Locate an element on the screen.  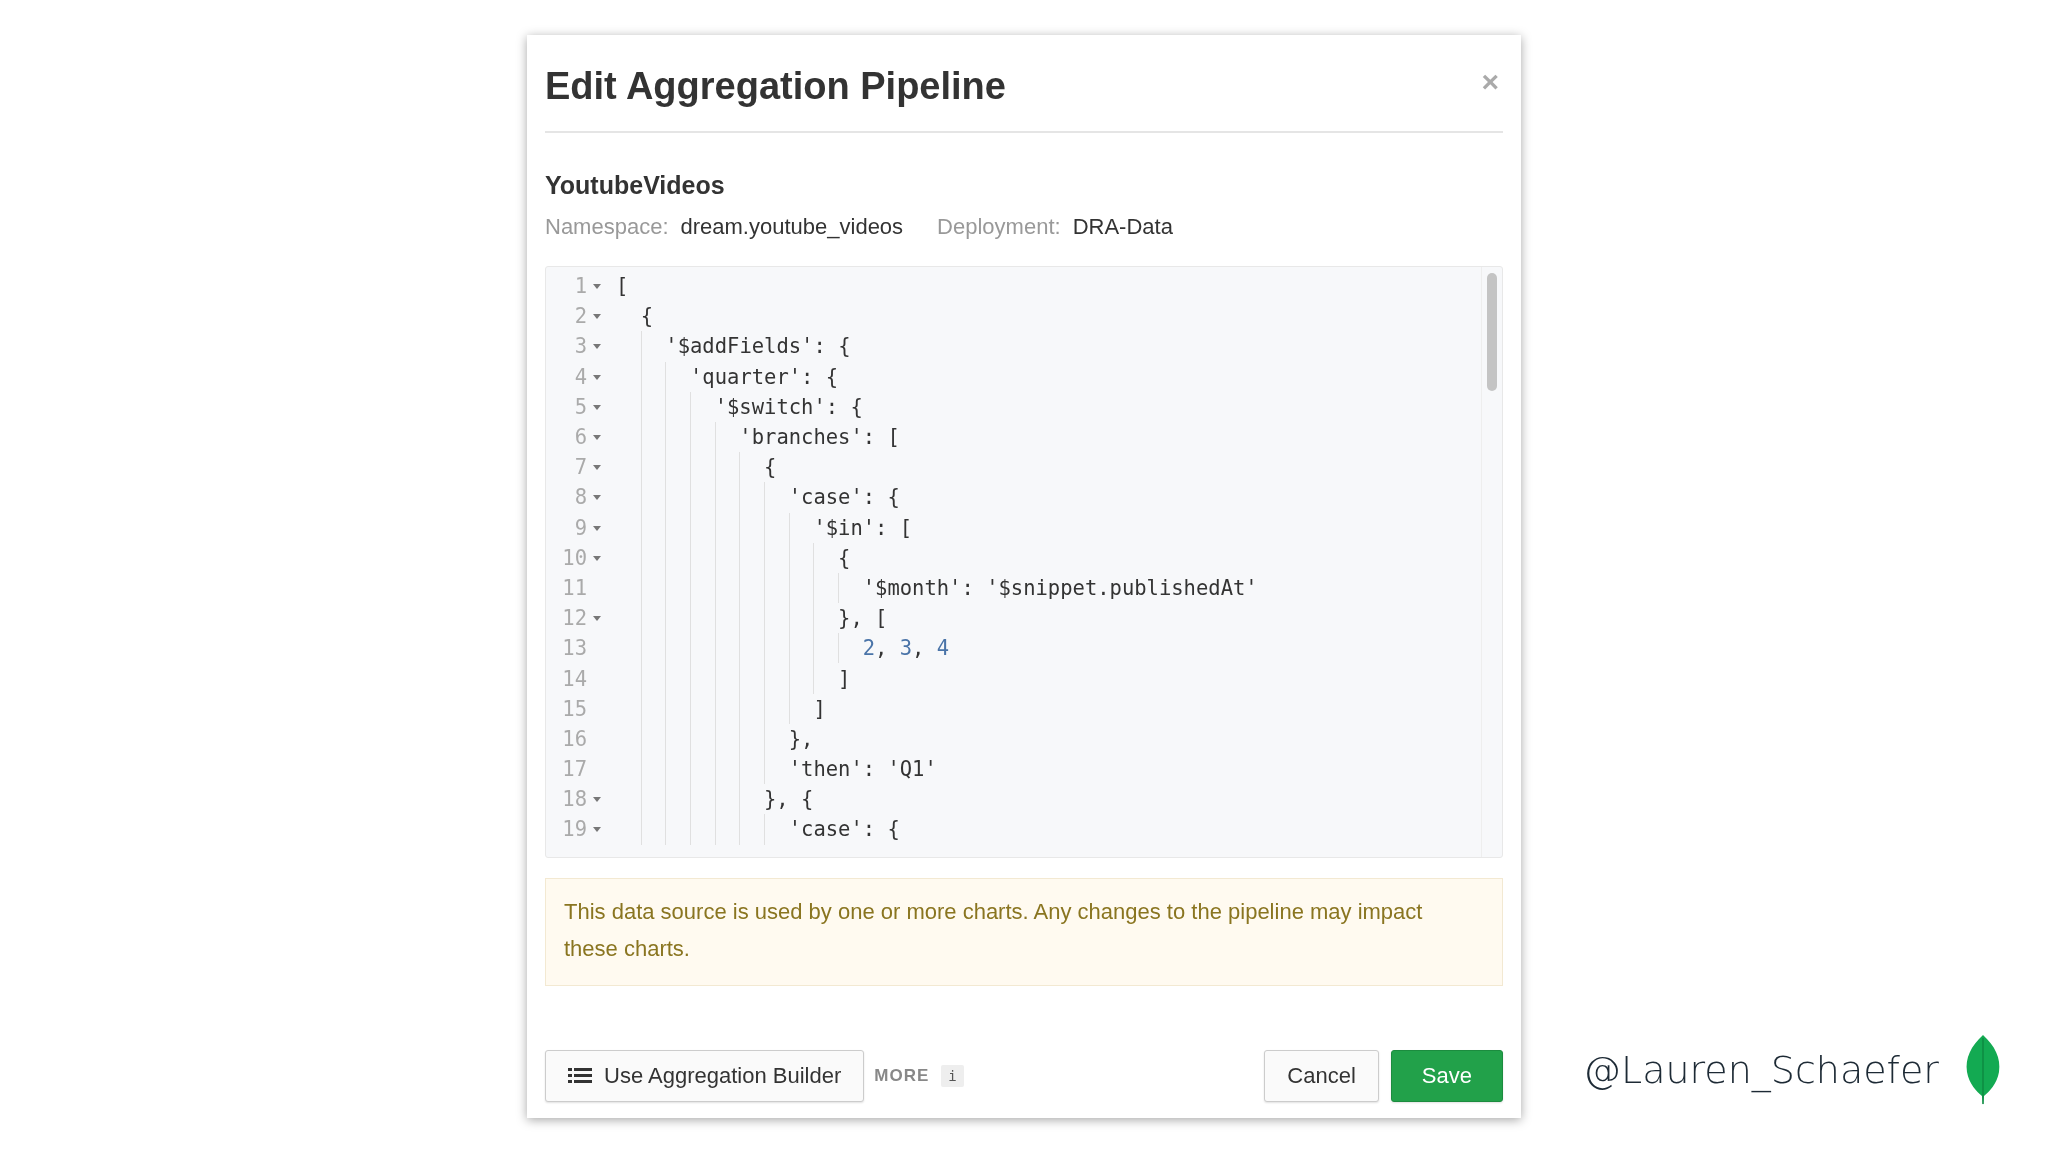
field-value: dream.youtube_videos is located at coordinates (792, 227).